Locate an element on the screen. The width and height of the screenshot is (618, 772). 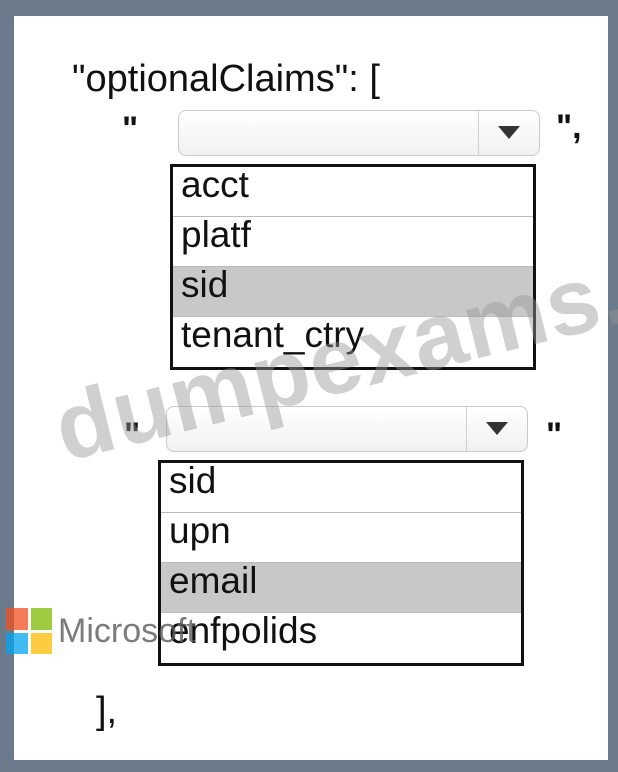
code-line-optional-claims: "optionalClaims": [ is located at coordinates (226, 79).